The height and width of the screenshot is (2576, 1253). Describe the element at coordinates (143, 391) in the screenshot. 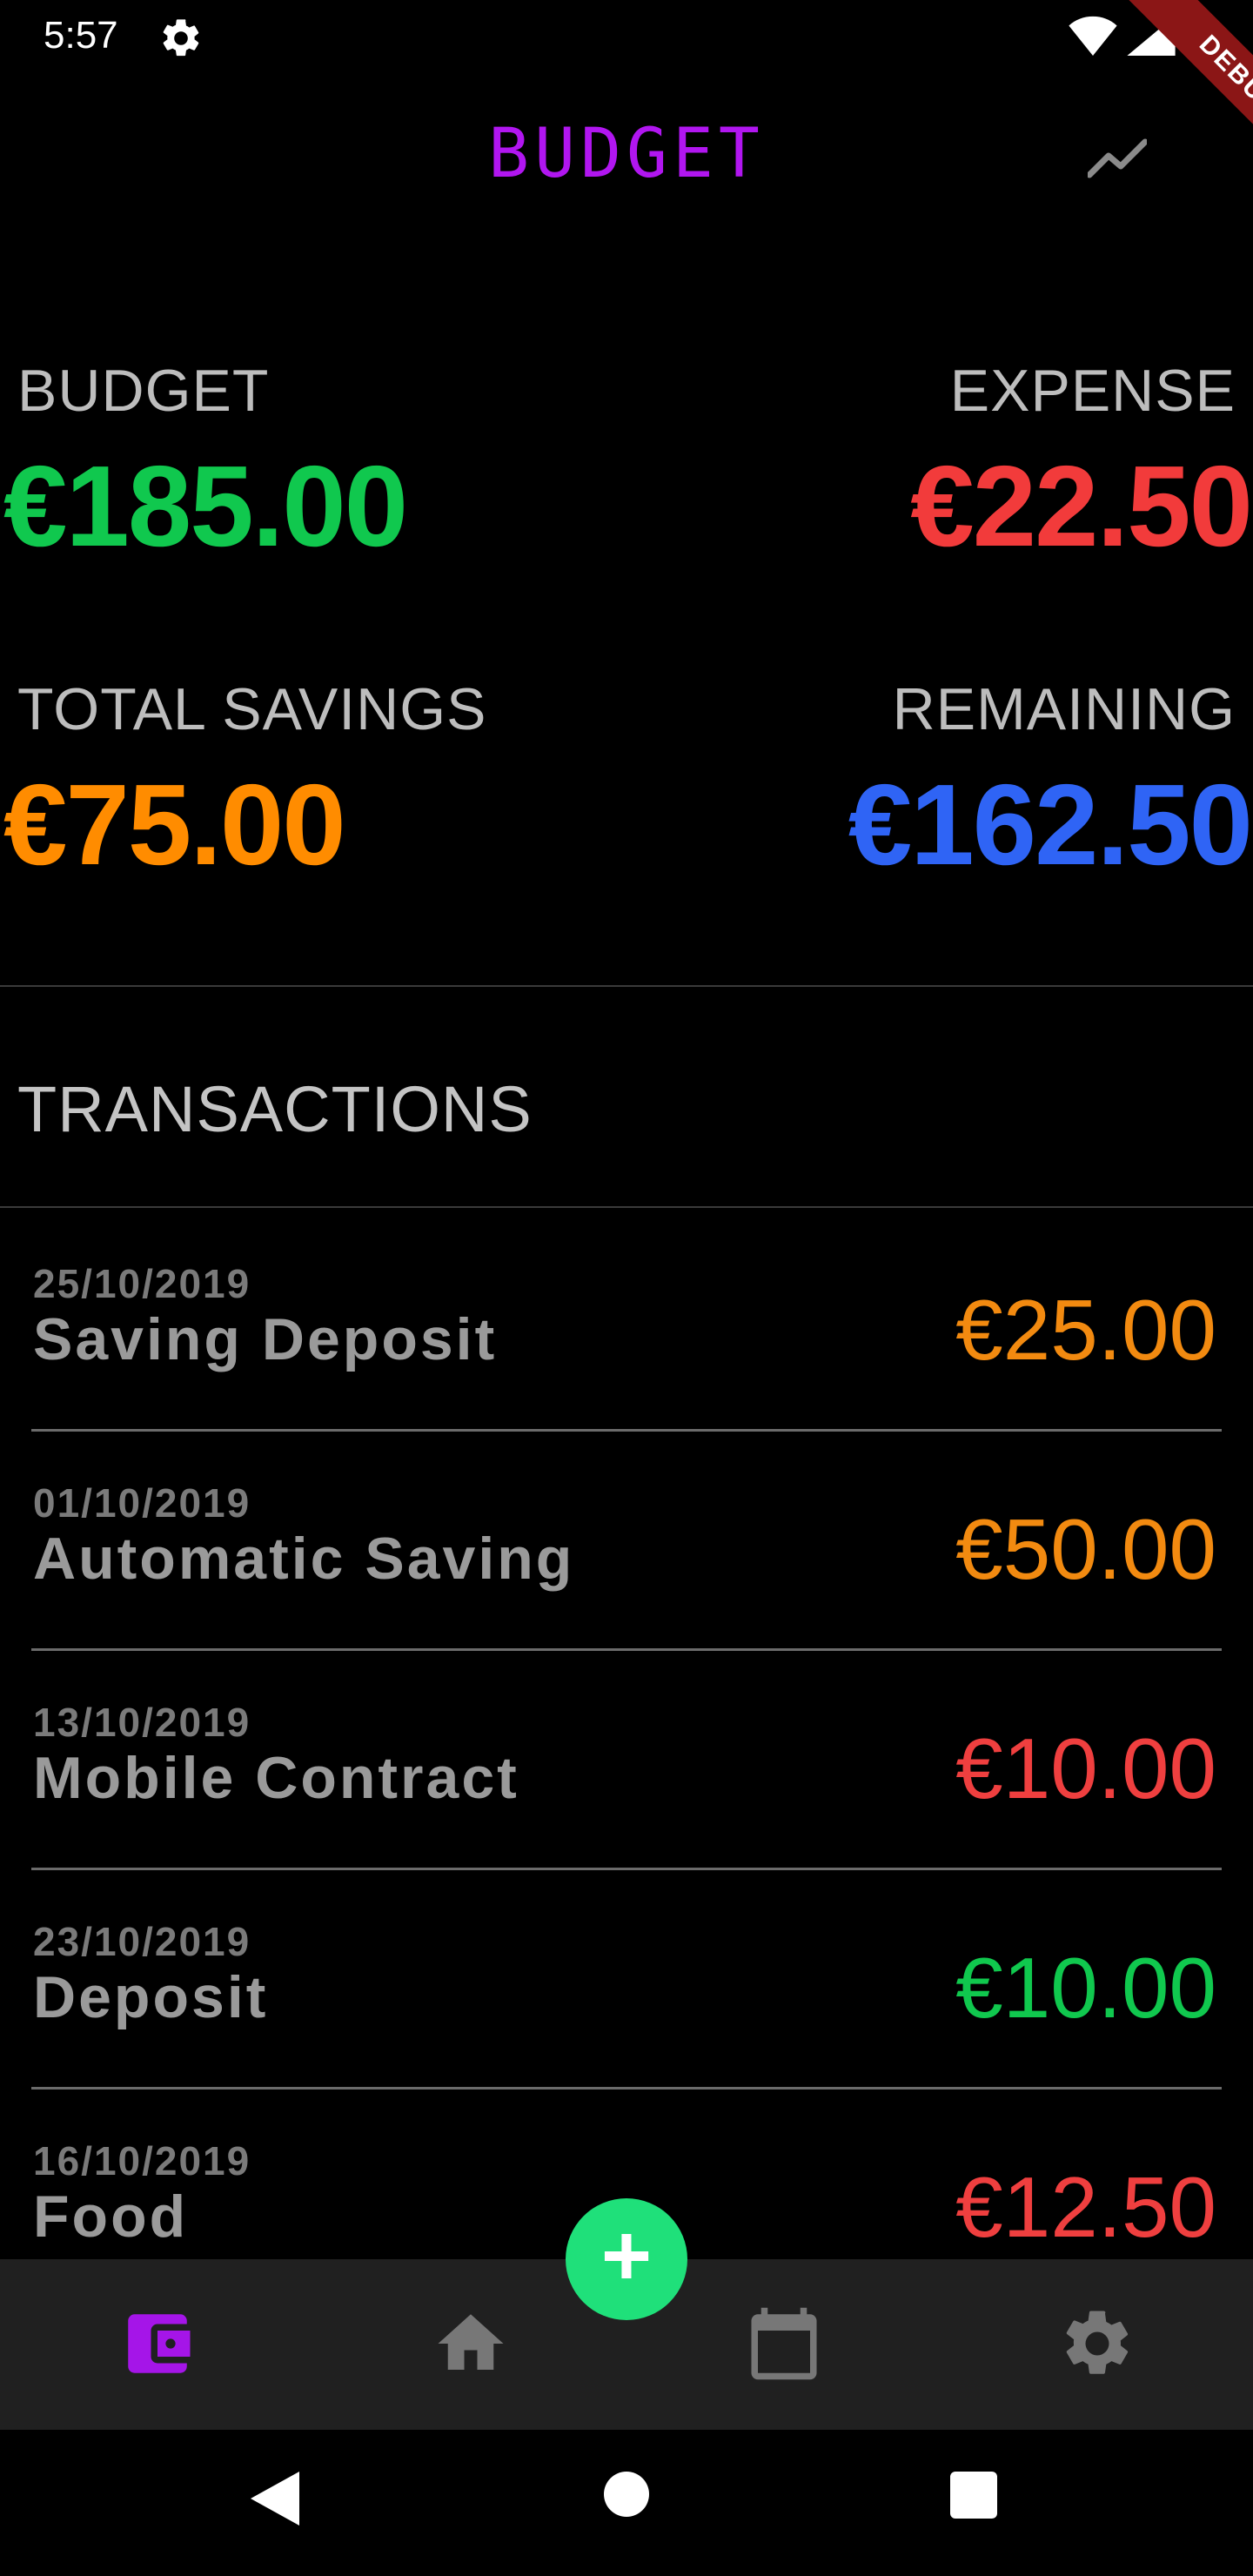

I see `budget-label: BUDGET` at that location.